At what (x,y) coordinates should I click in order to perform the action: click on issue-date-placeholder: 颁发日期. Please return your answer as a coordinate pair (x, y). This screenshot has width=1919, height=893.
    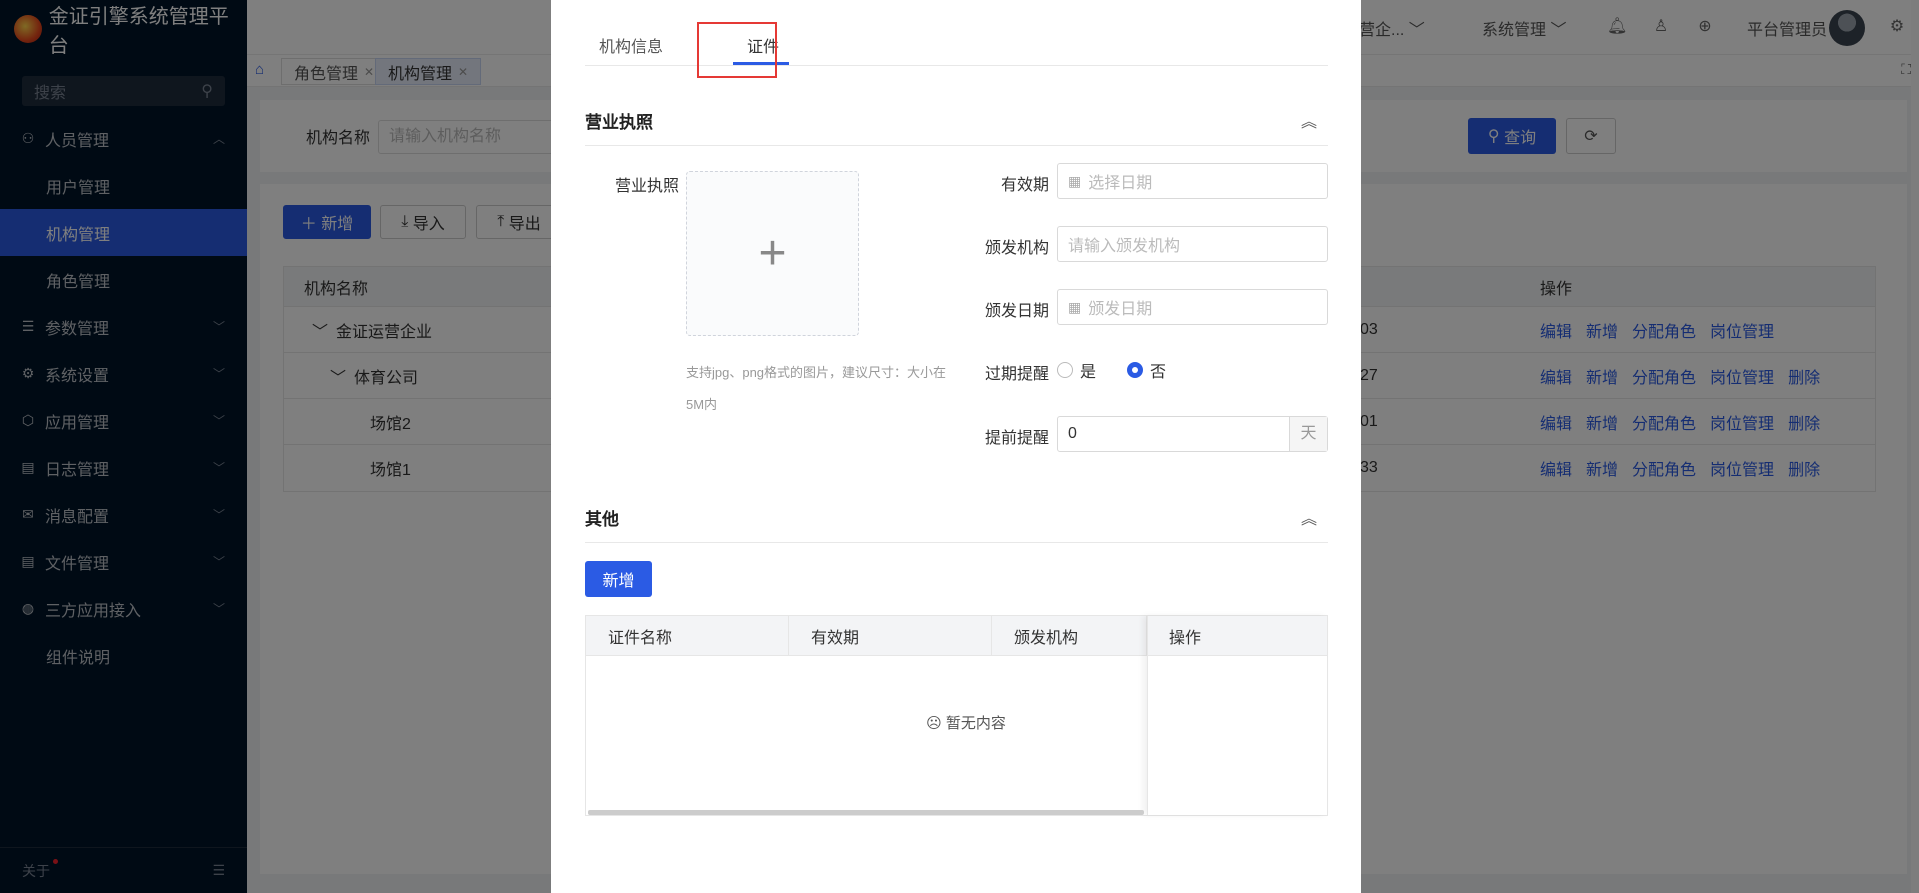
    Looking at the image, I should click on (1120, 309).